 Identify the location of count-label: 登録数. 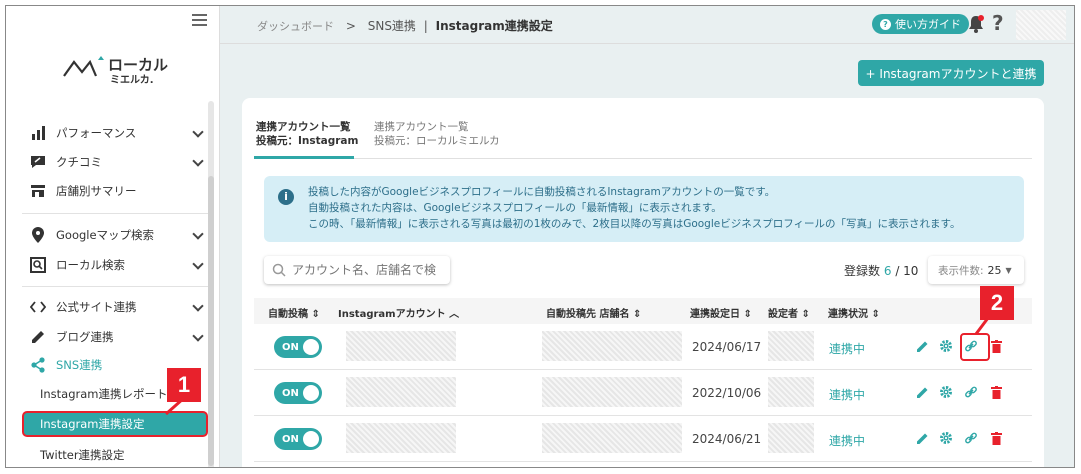
(862, 271).